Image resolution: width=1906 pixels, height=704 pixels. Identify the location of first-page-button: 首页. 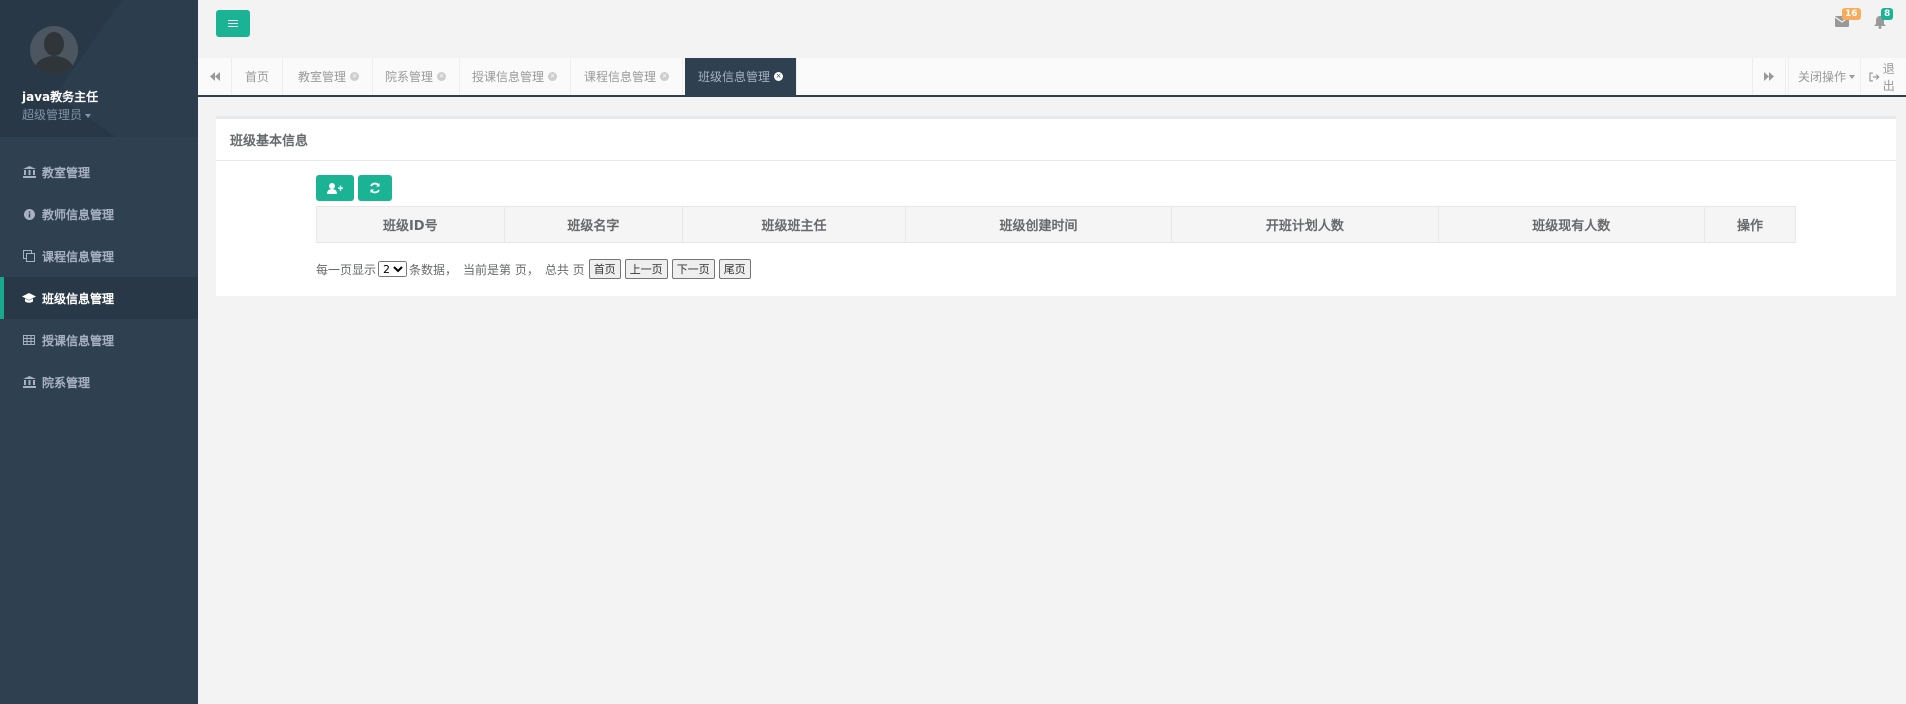
(604, 269).